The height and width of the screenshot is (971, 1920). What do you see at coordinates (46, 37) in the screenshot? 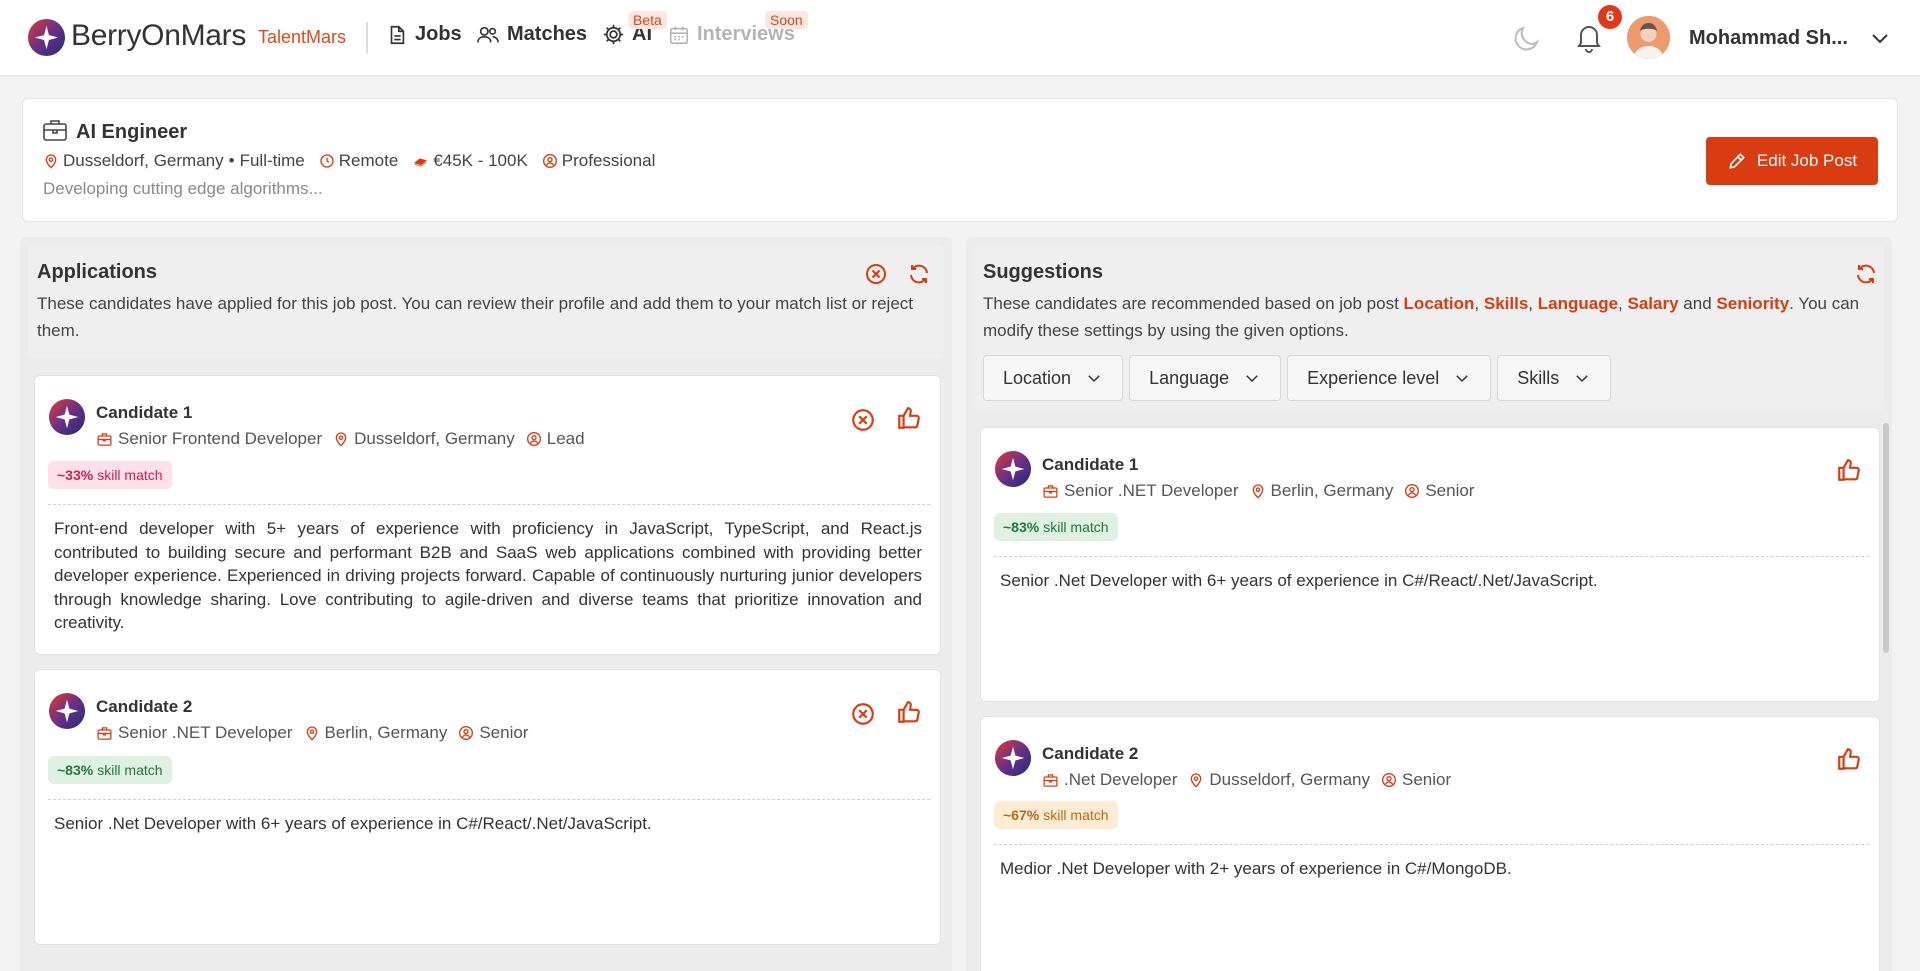
I see `berryonmars-logo-icon` at bounding box center [46, 37].